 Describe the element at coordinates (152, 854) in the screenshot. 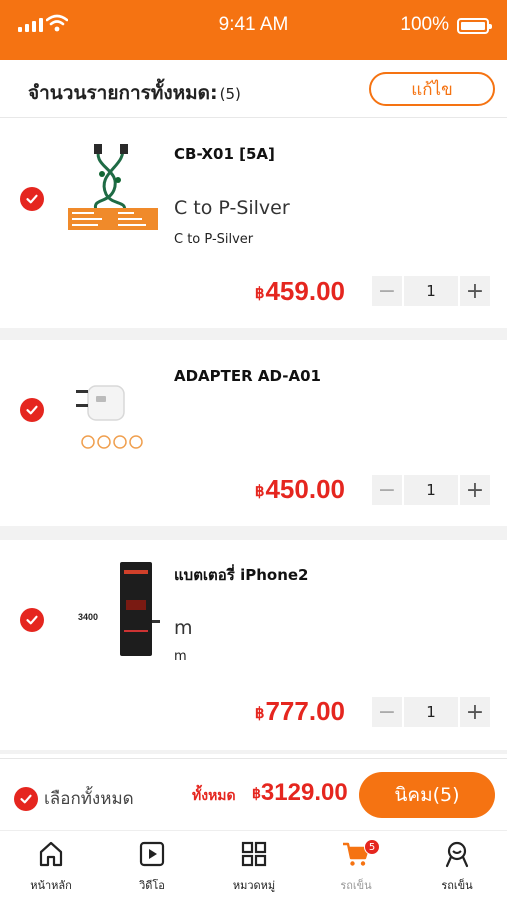

I see `video-icon` at that location.